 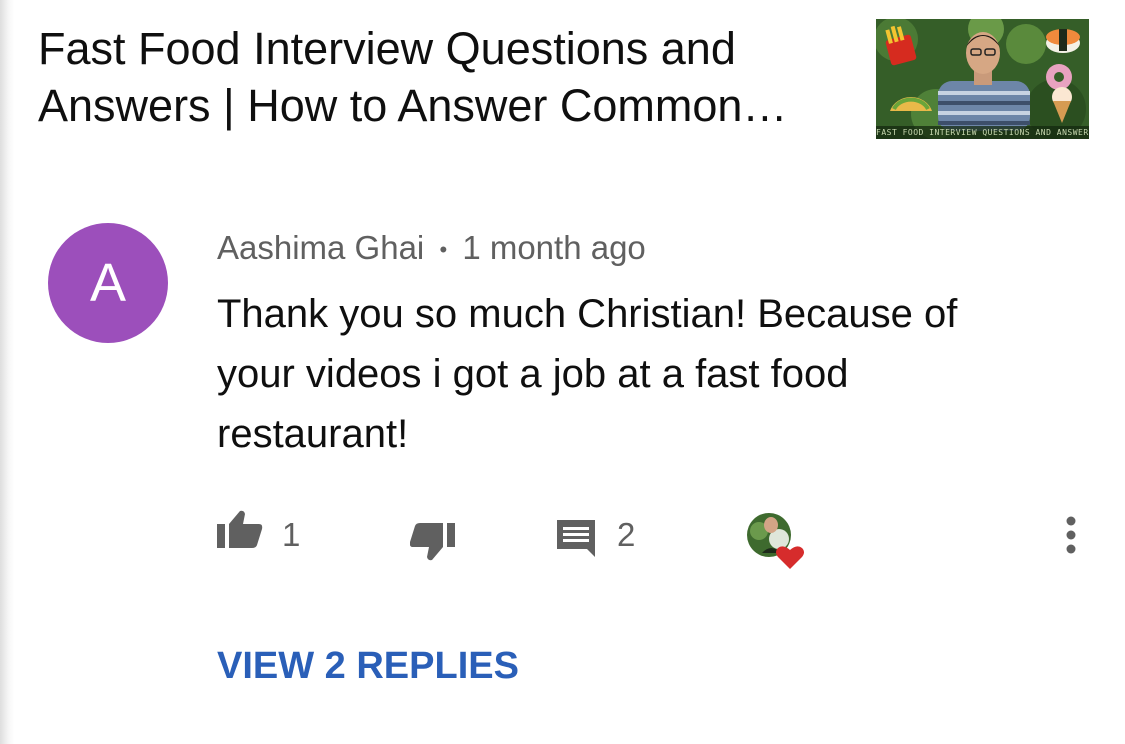 I want to click on creator-heart, so click(x=776, y=541).